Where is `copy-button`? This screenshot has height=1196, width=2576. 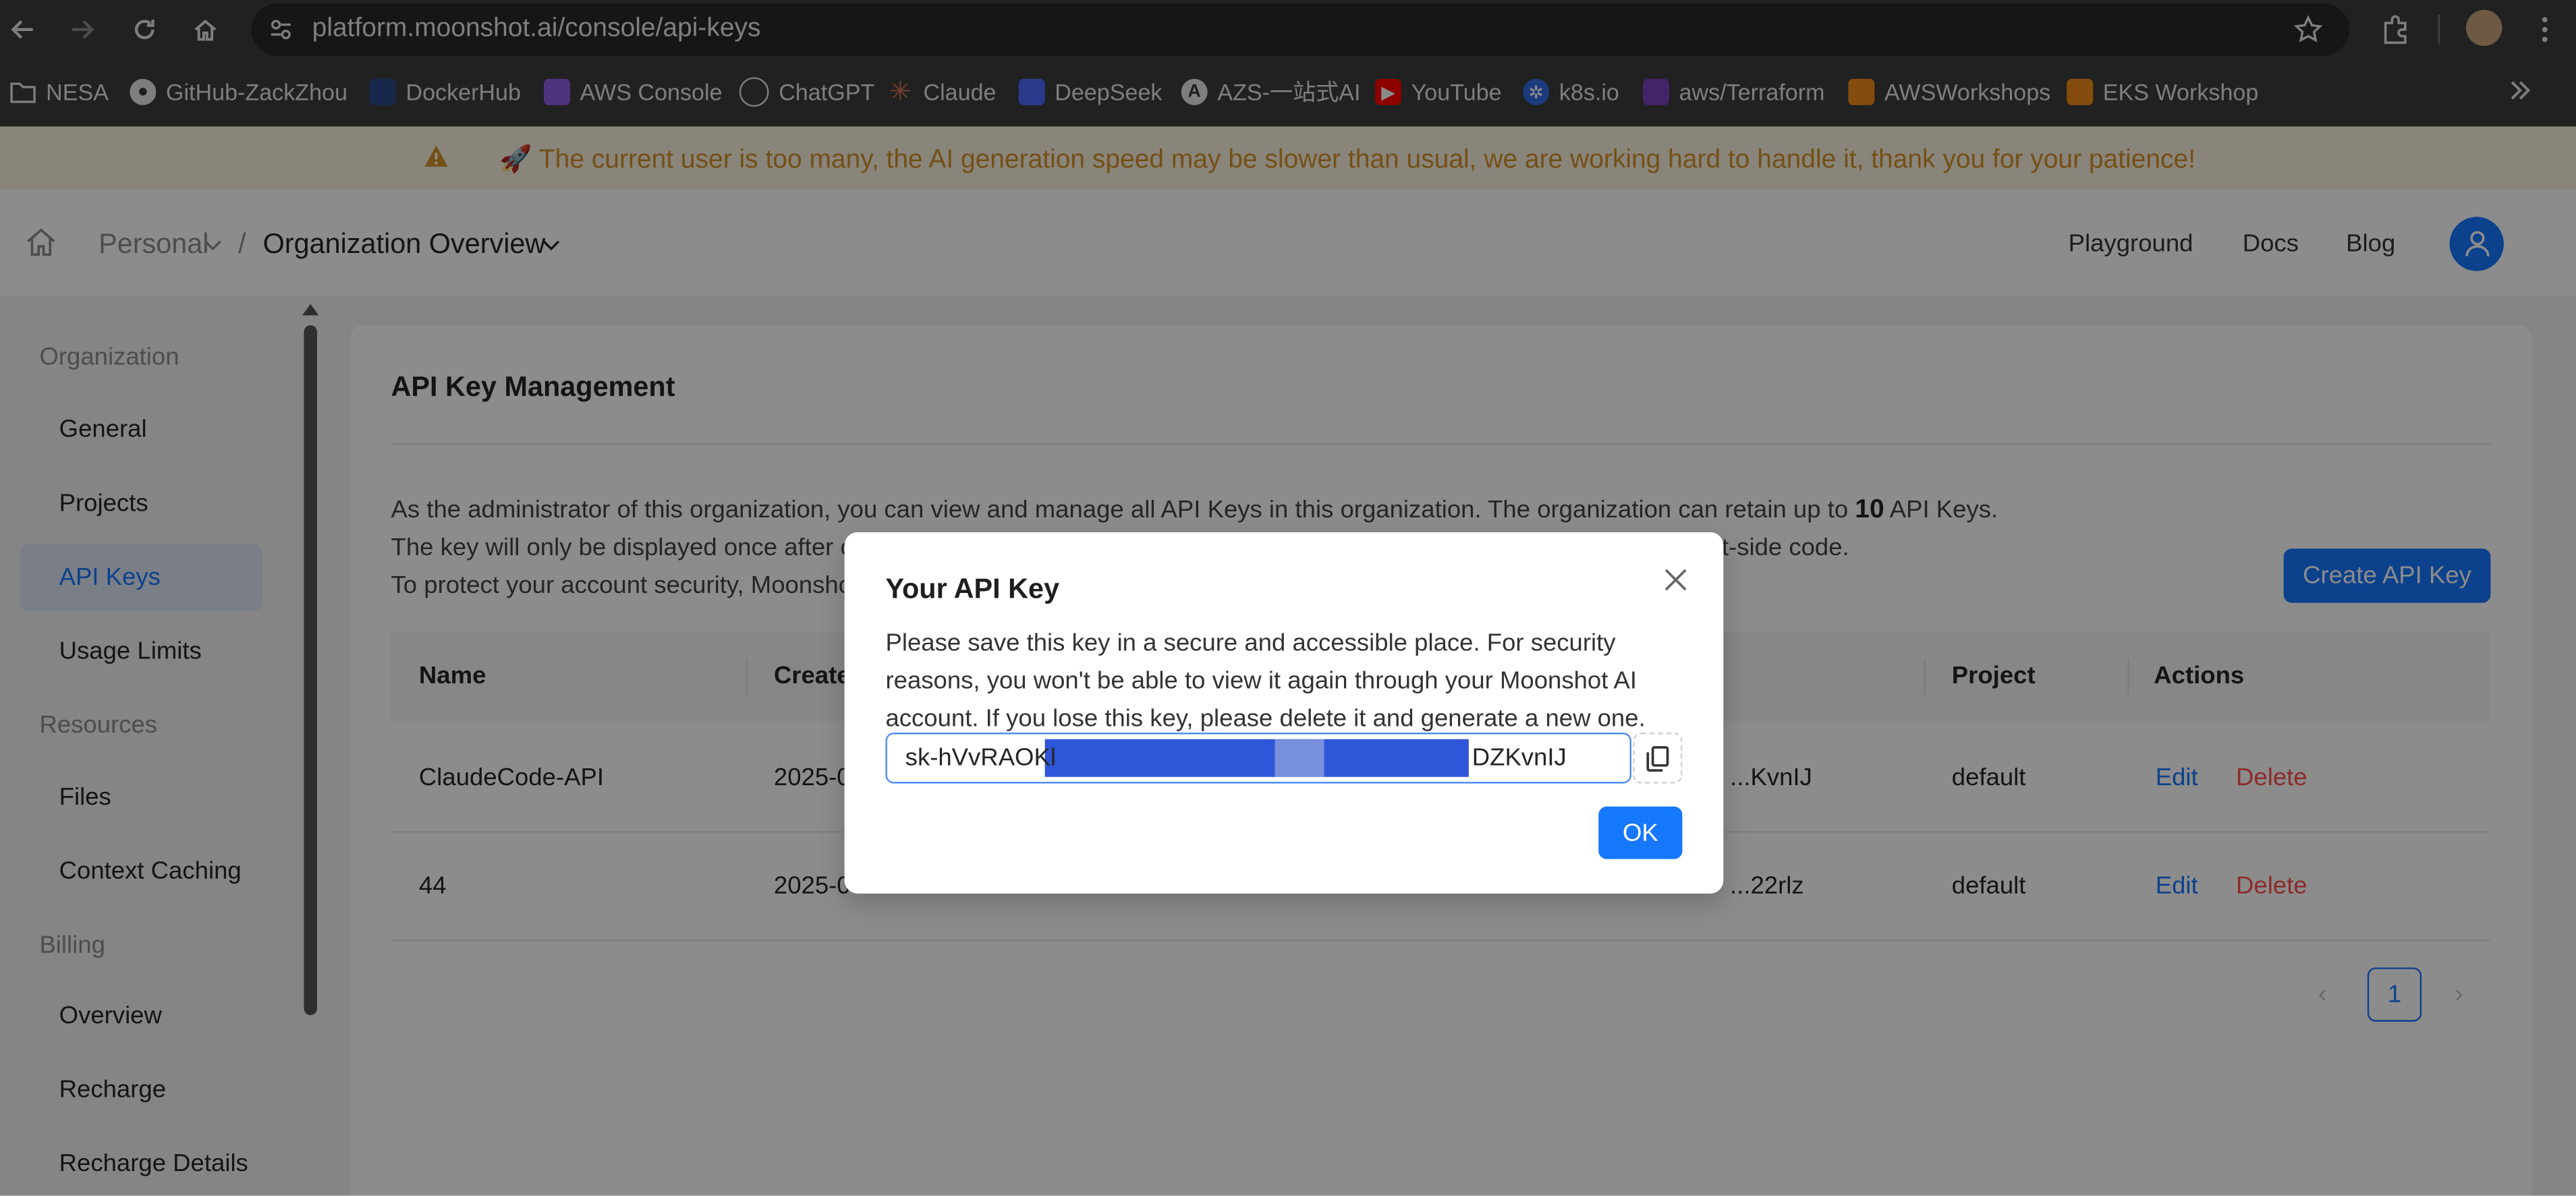 copy-button is located at coordinates (1658, 758).